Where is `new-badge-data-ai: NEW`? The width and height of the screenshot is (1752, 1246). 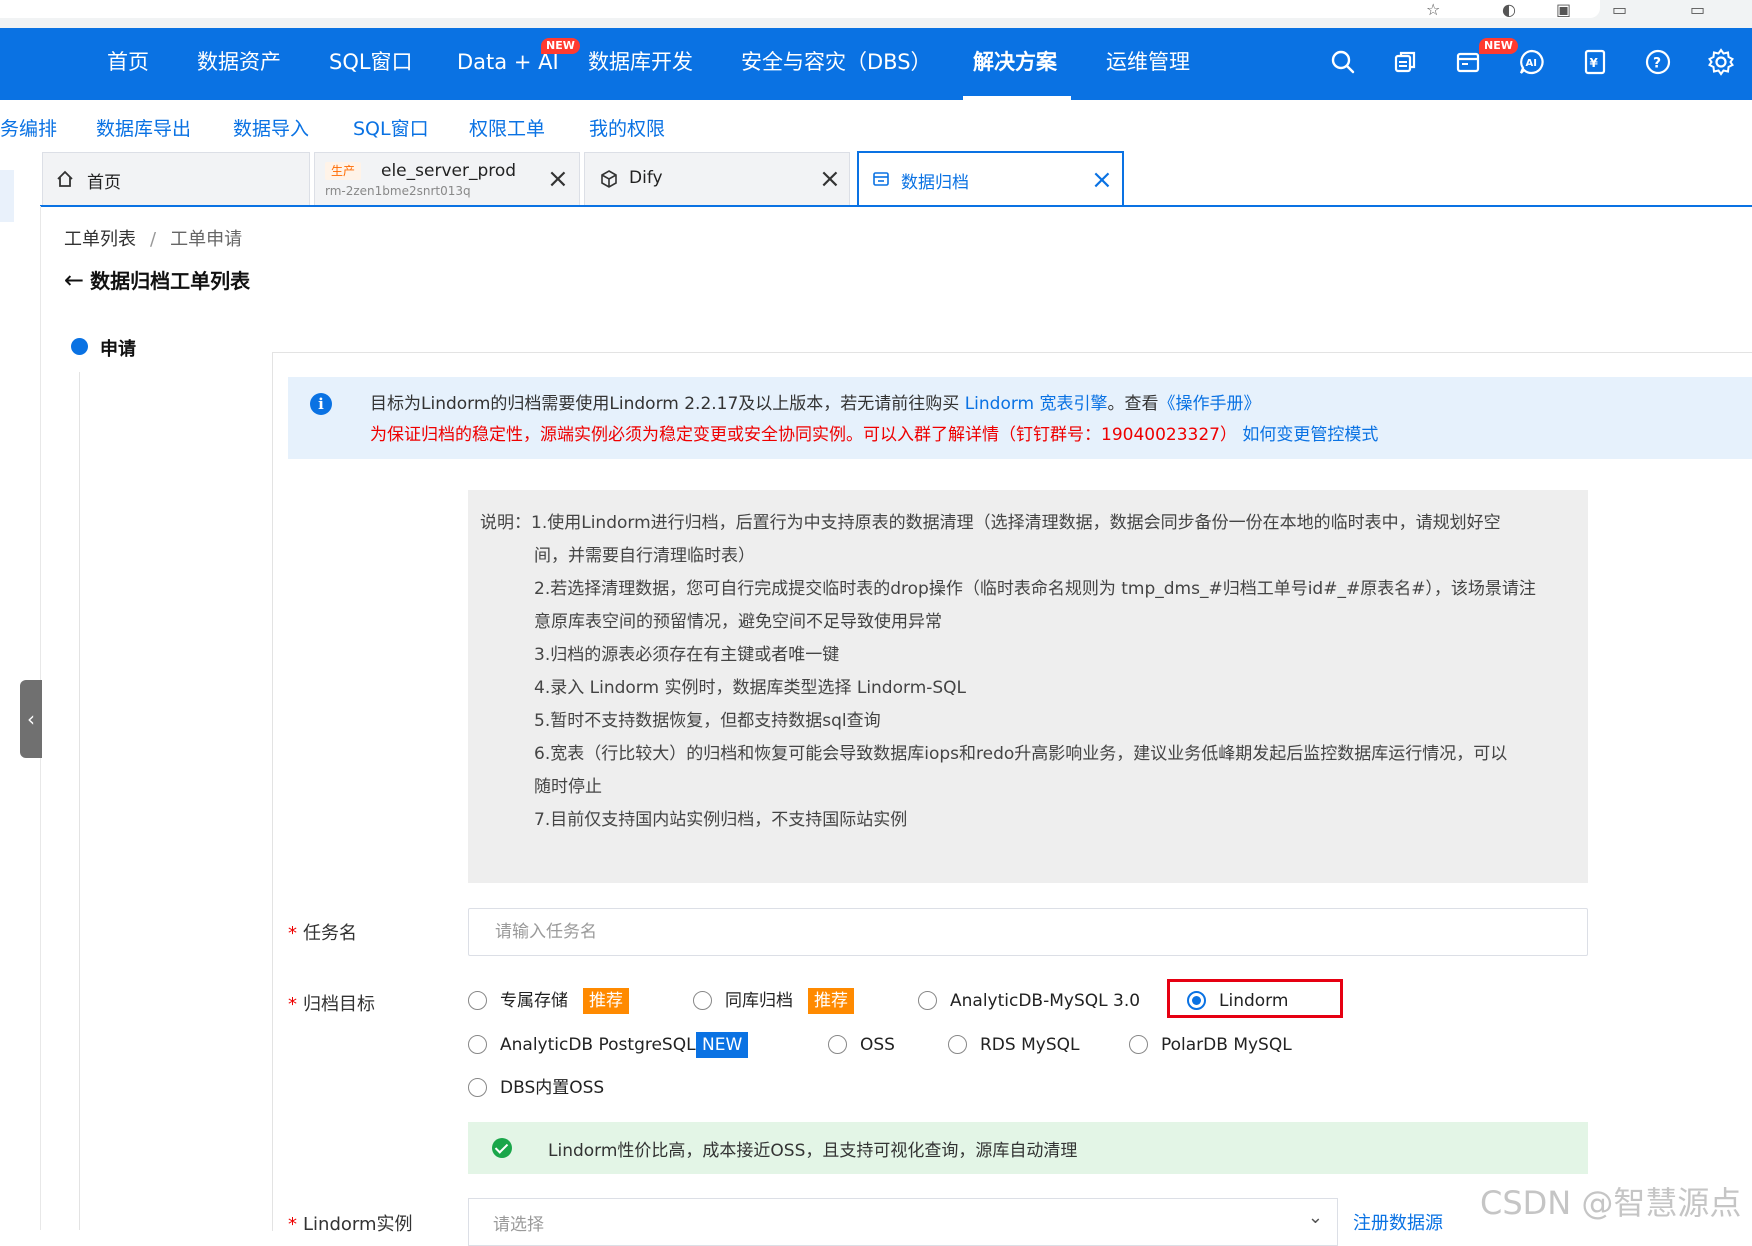 new-badge-data-ai: NEW is located at coordinates (560, 46).